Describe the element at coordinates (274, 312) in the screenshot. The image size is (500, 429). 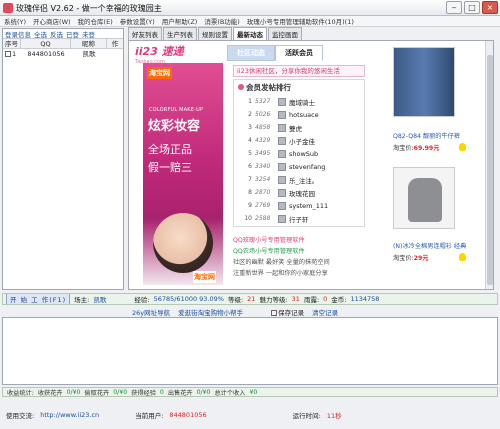
I see `save-log-checkbox` at that location.